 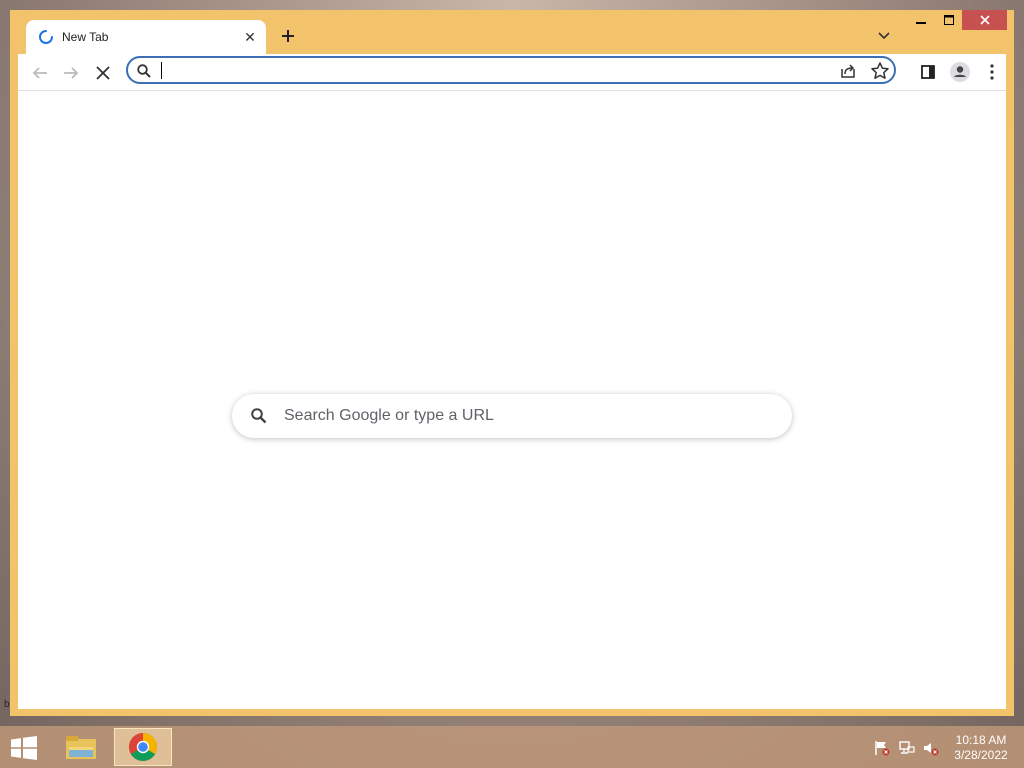 I want to click on folder-icon, so click(x=81, y=747).